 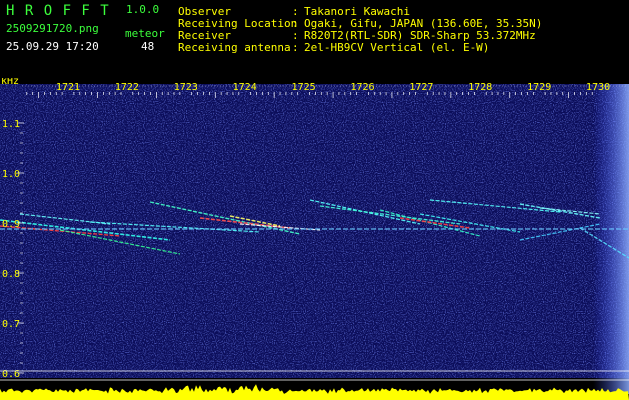 I want to click on time-tick-label: 1722, so click(x=127, y=87).